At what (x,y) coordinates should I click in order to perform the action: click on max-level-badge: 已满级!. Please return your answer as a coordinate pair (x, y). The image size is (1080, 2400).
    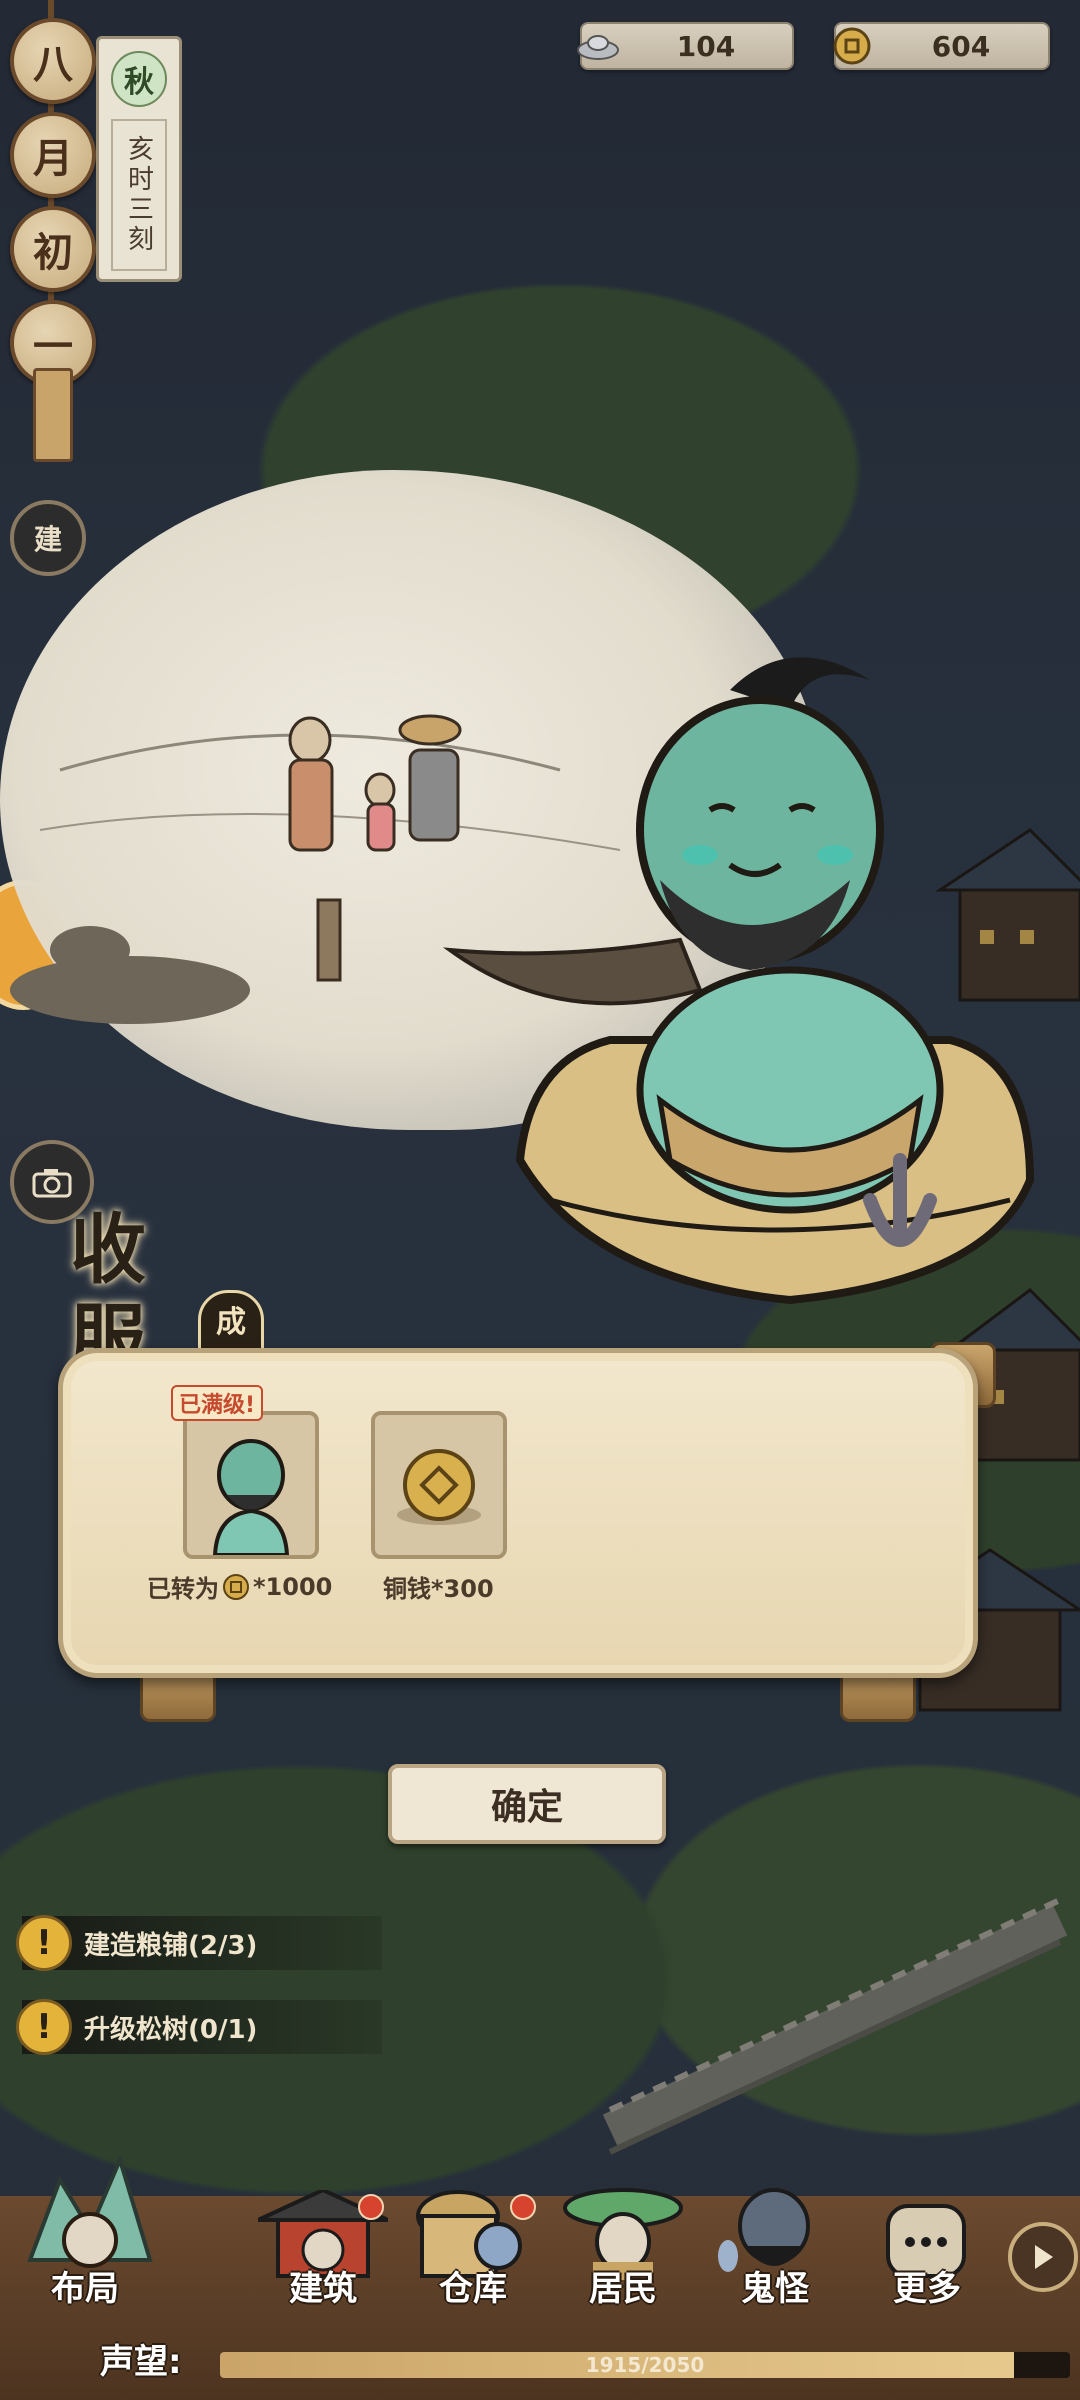
    Looking at the image, I should click on (217, 1403).